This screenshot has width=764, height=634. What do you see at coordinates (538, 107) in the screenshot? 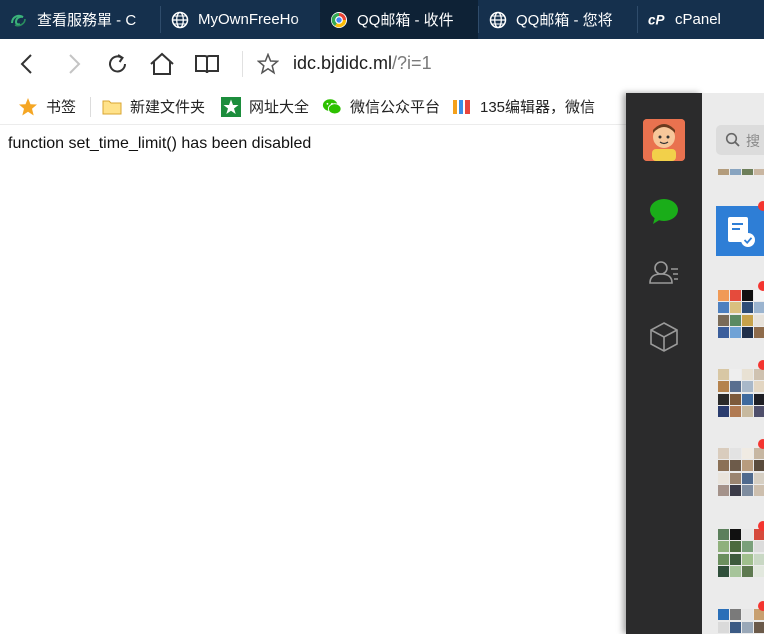
I see `bookmark-label: 135编辑器，微信` at bounding box center [538, 107].